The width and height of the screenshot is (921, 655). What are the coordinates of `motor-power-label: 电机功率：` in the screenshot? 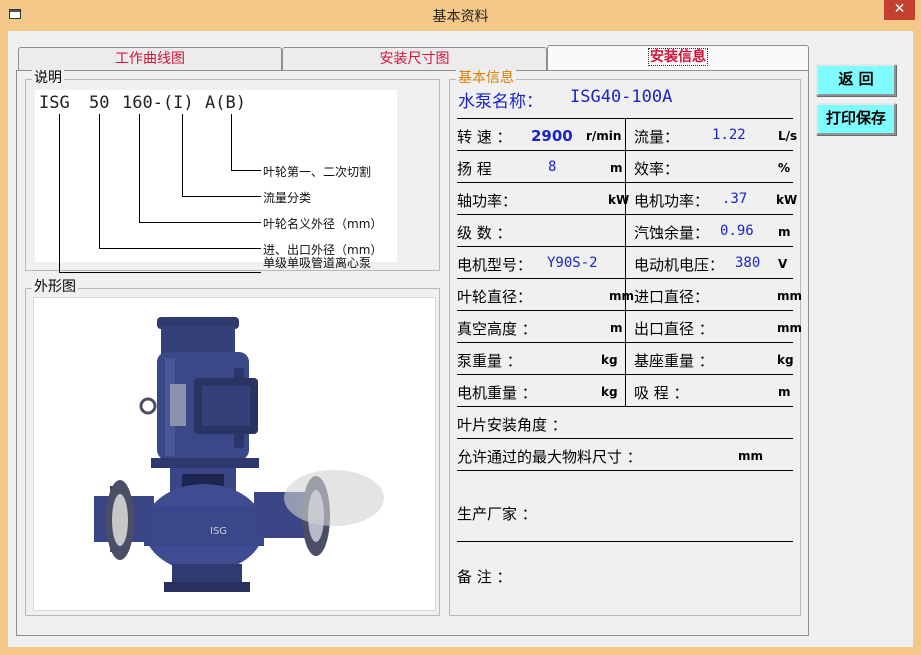 It's located at (672, 201).